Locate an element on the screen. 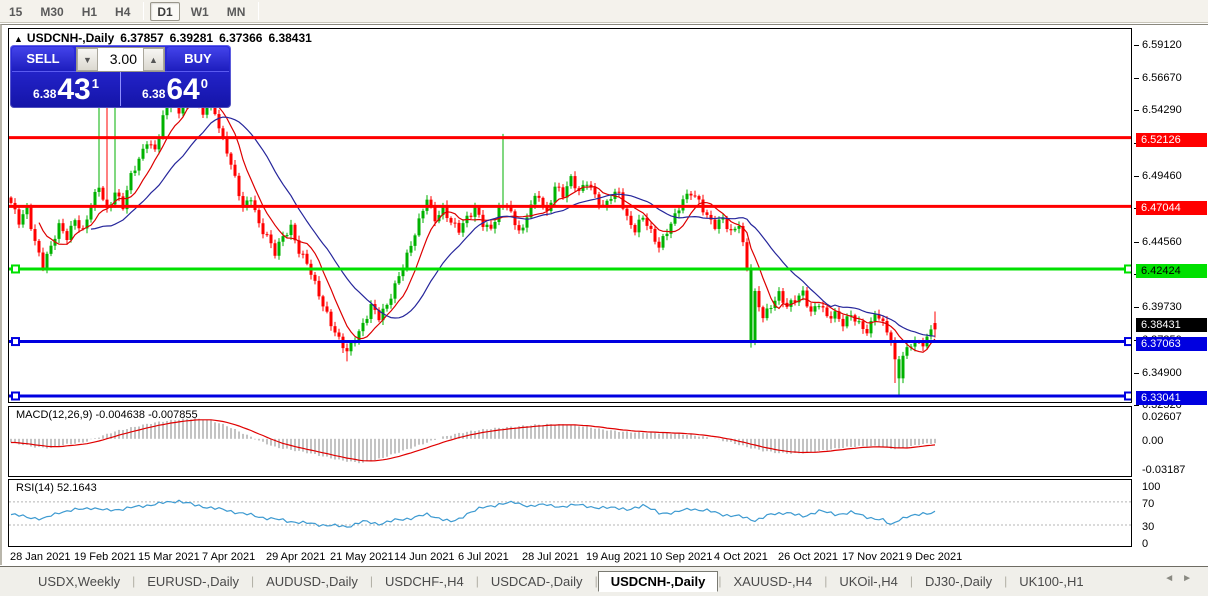 The height and width of the screenshot is (596, 1208). ask-price-button: 6.38 64 0 is located at coordinates (175, 89).